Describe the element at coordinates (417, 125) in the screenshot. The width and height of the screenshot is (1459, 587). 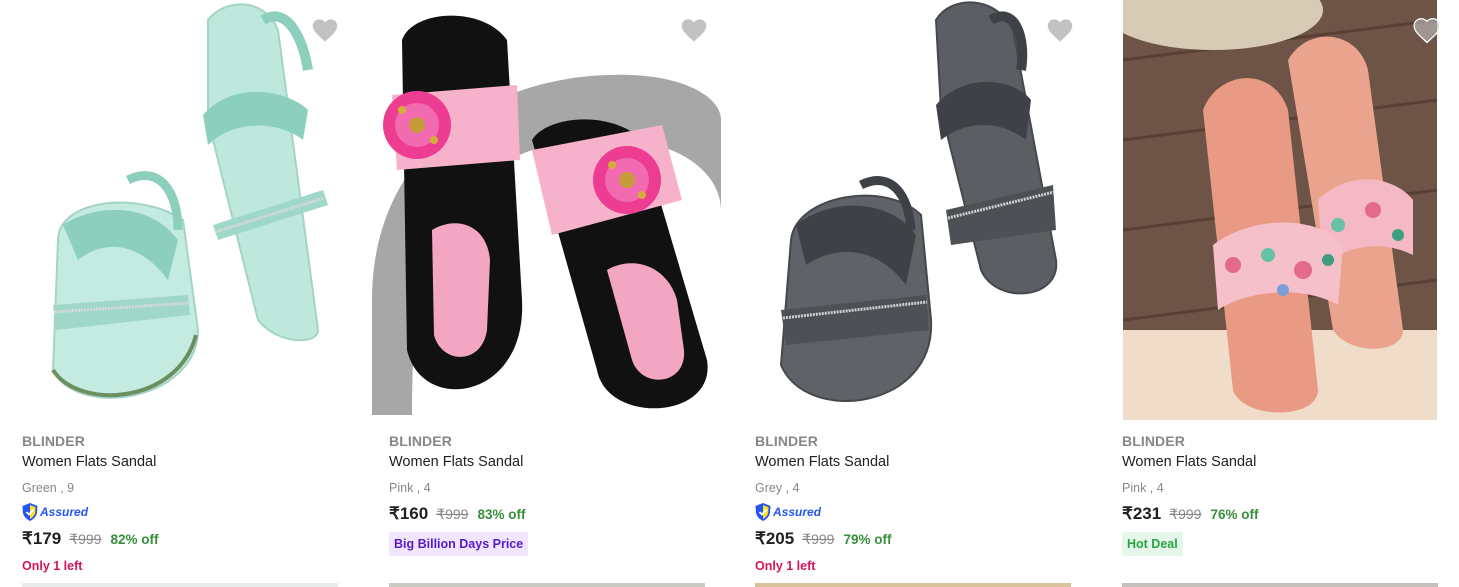
I see `flower-decoration-left` at that location.